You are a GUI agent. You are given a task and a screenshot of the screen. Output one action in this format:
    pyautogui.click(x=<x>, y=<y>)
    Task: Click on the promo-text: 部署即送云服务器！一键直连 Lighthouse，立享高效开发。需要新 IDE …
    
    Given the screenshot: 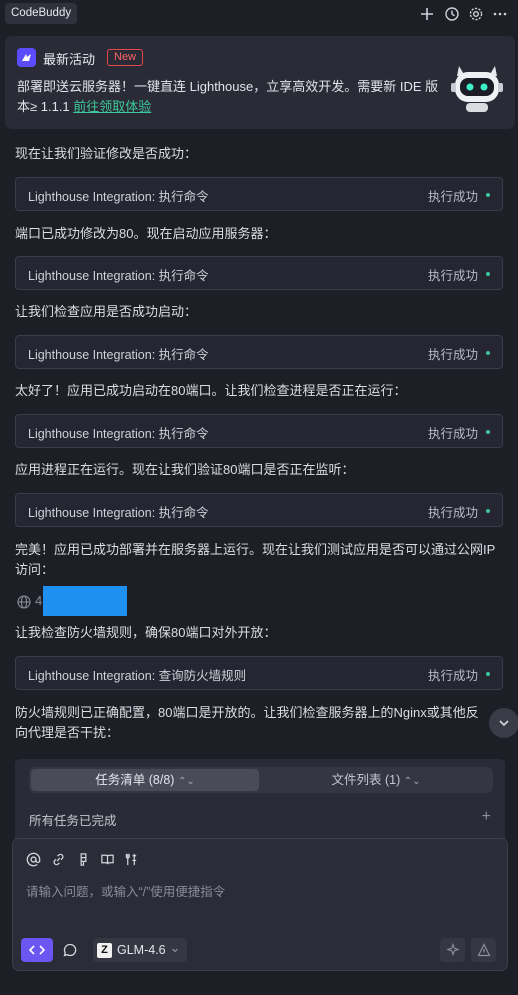 What is the action you would take?
    pyautogui.click(x=232, y=97)
    